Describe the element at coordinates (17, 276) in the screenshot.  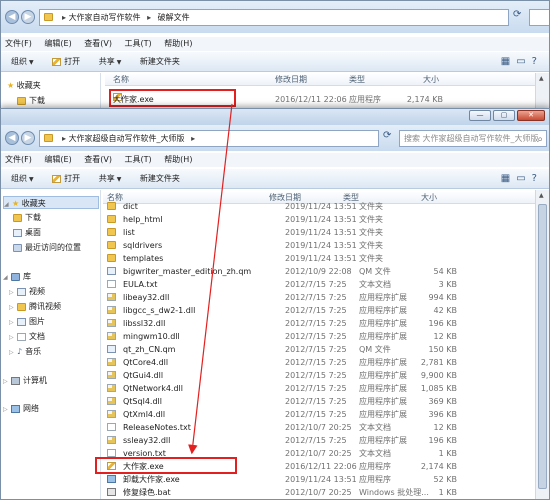
I see `nav-item-libraries: ◢ 库` at that location.